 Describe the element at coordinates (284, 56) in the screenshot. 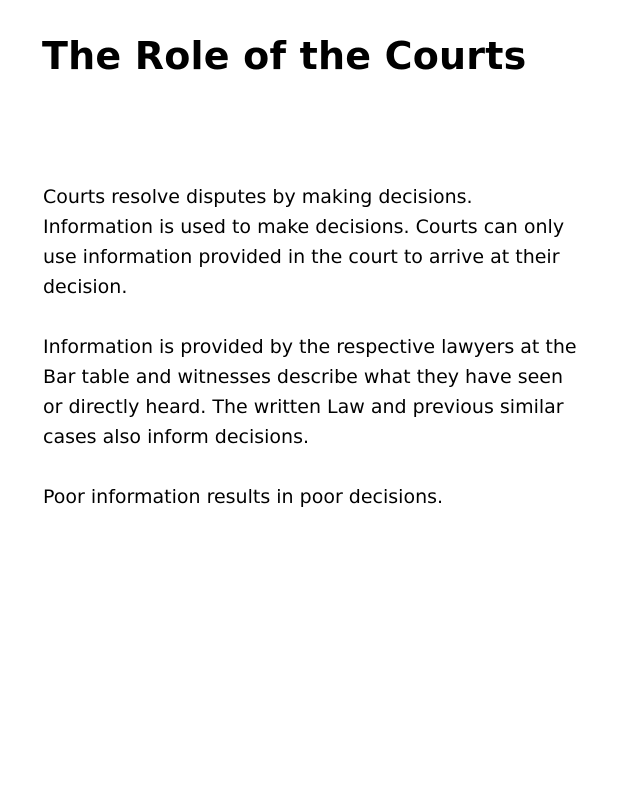

I see `page-title: The Role of the Courts` at that location.